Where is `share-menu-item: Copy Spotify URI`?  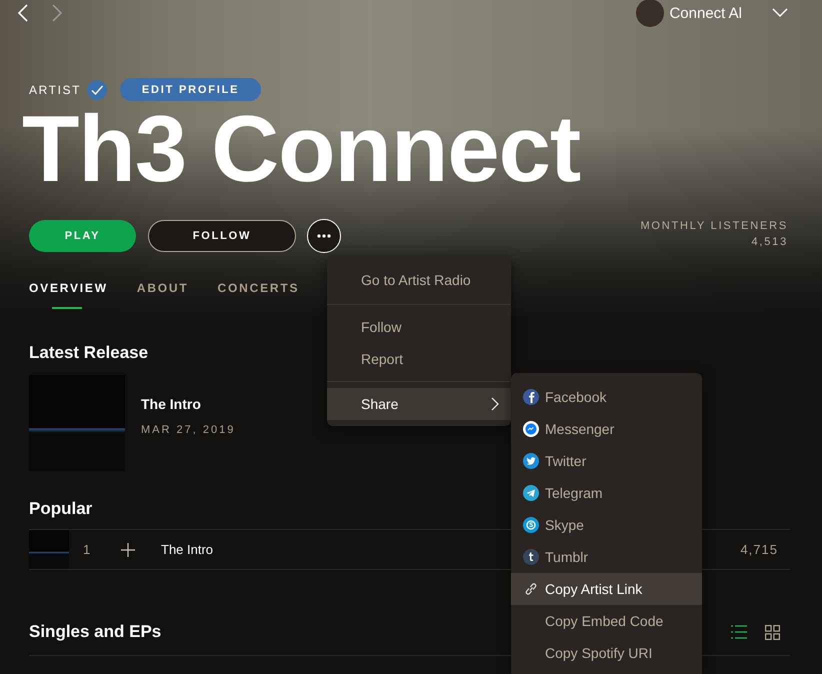 share-menu-item: Copy Spotify URI is located at coordinates (606, 653).